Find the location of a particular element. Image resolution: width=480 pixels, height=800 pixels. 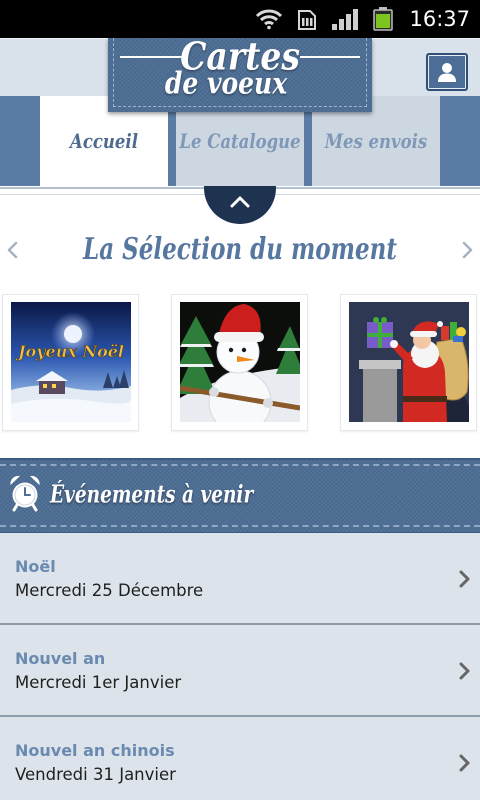

alarm-clock-icon is located at coordinates (25, 493).